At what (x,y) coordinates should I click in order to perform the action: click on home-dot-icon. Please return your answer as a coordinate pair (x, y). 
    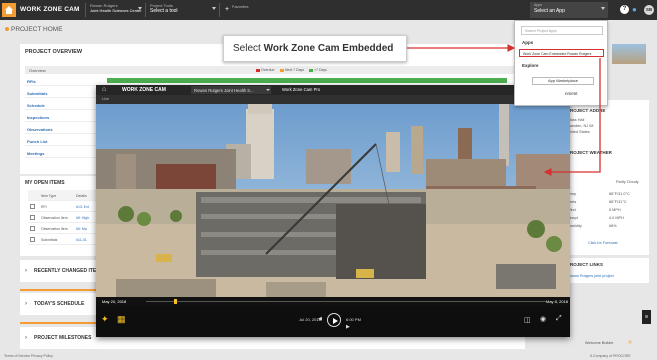
    Looking at the image, I should click on (7, 29).